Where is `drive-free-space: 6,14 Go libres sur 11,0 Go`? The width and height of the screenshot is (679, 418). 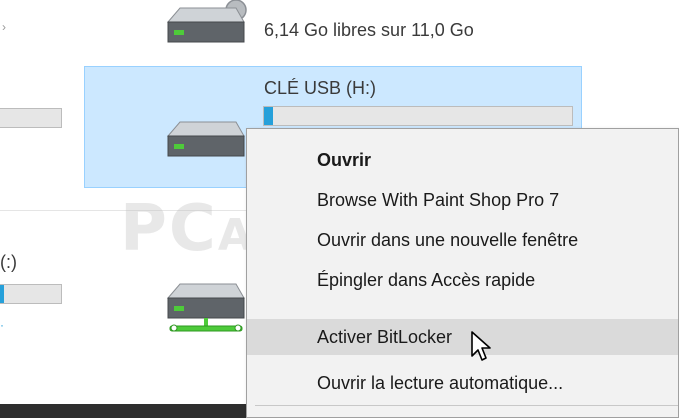 drive-free-space: 6,14 Go libres sur 11,0 Go is located at coordinates (369, 30).